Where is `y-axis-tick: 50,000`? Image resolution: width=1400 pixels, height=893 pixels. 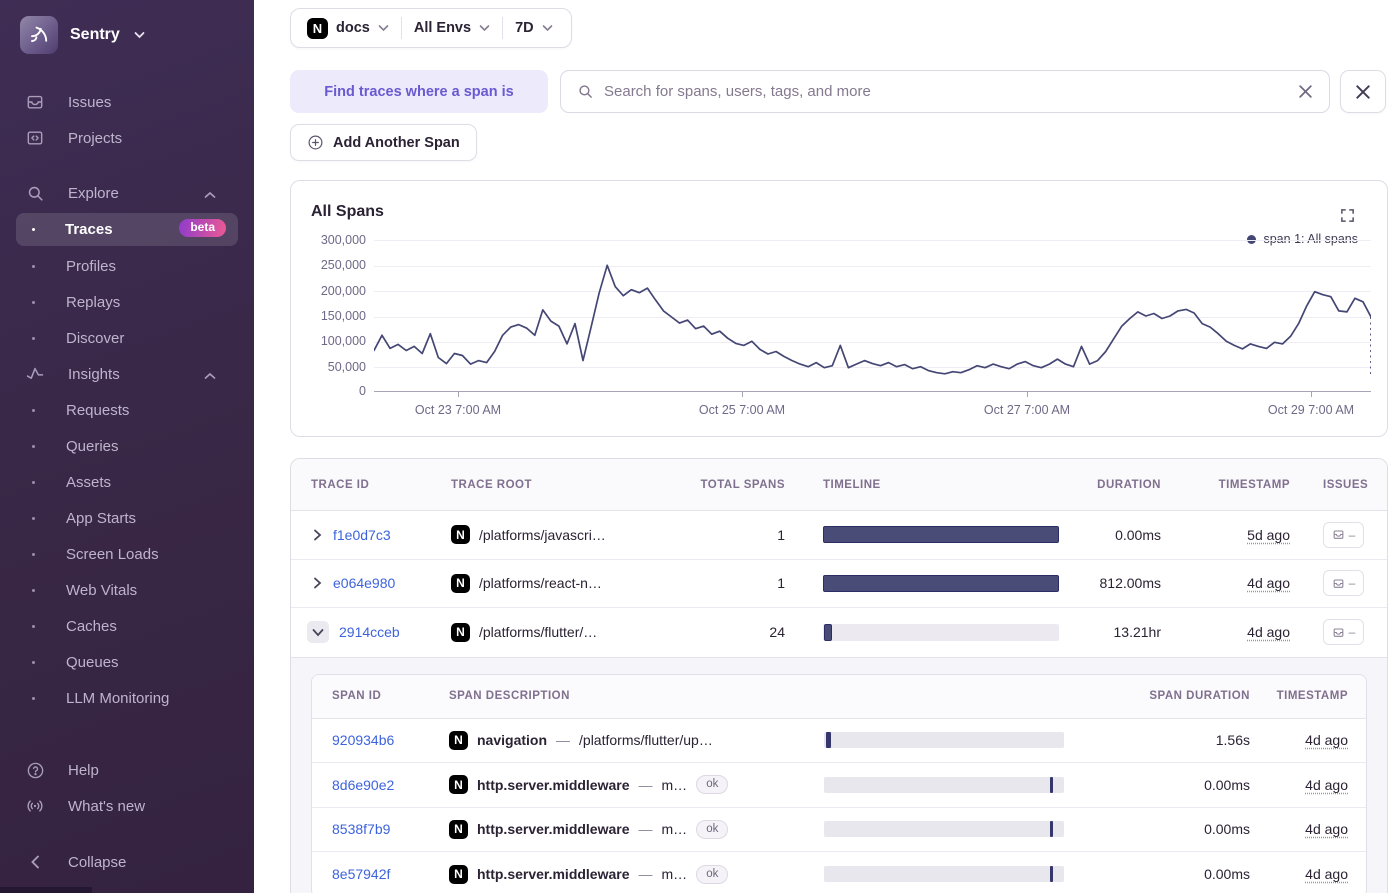 y-axis-tick: 50,000 is located at coordinates (346, 367).